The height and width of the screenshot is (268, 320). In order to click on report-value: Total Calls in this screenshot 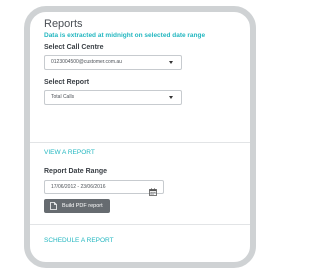, I will do `click(63, 97)`.